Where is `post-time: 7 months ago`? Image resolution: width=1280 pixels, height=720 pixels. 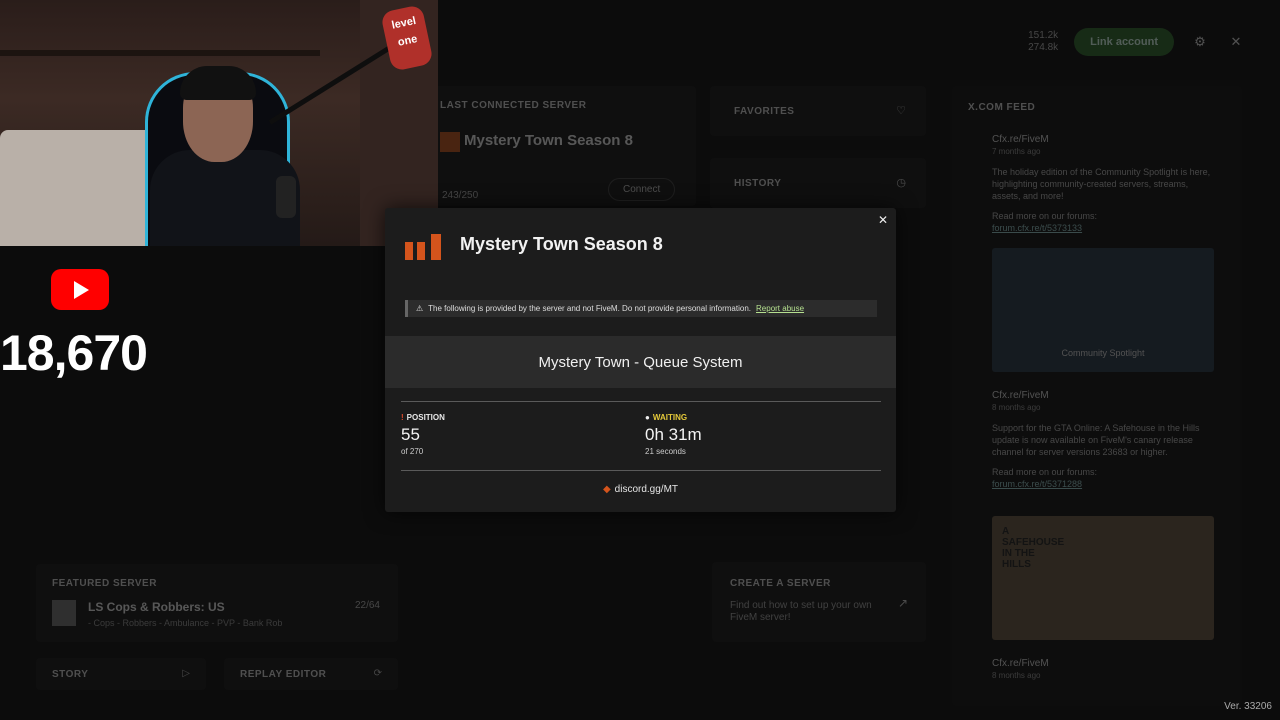
post-time: 7 months ago is located at coordinates (1016, 151).